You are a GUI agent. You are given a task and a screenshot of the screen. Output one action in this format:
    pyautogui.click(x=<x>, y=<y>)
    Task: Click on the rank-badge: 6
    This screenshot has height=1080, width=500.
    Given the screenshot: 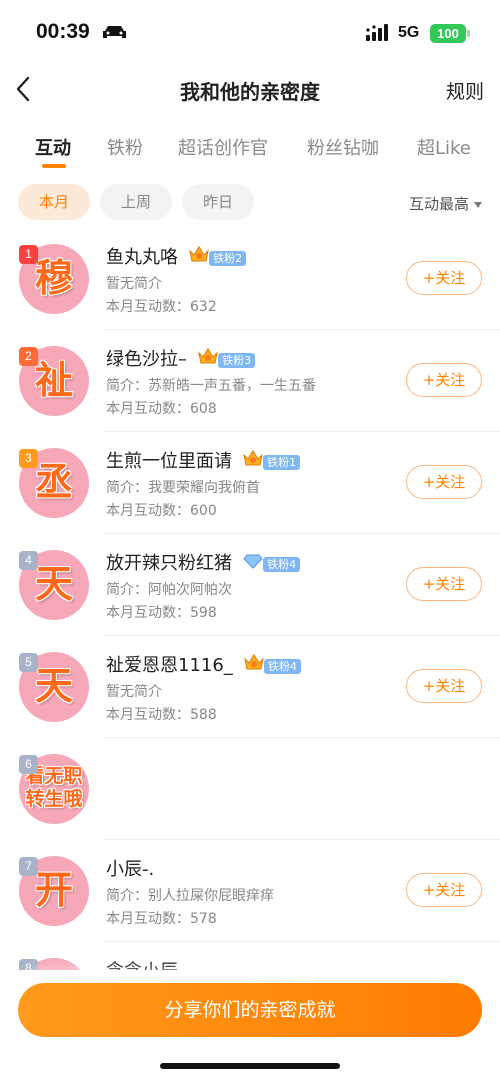 What is the action you would take?
    pyautogui.click(x=28, y=764)
    